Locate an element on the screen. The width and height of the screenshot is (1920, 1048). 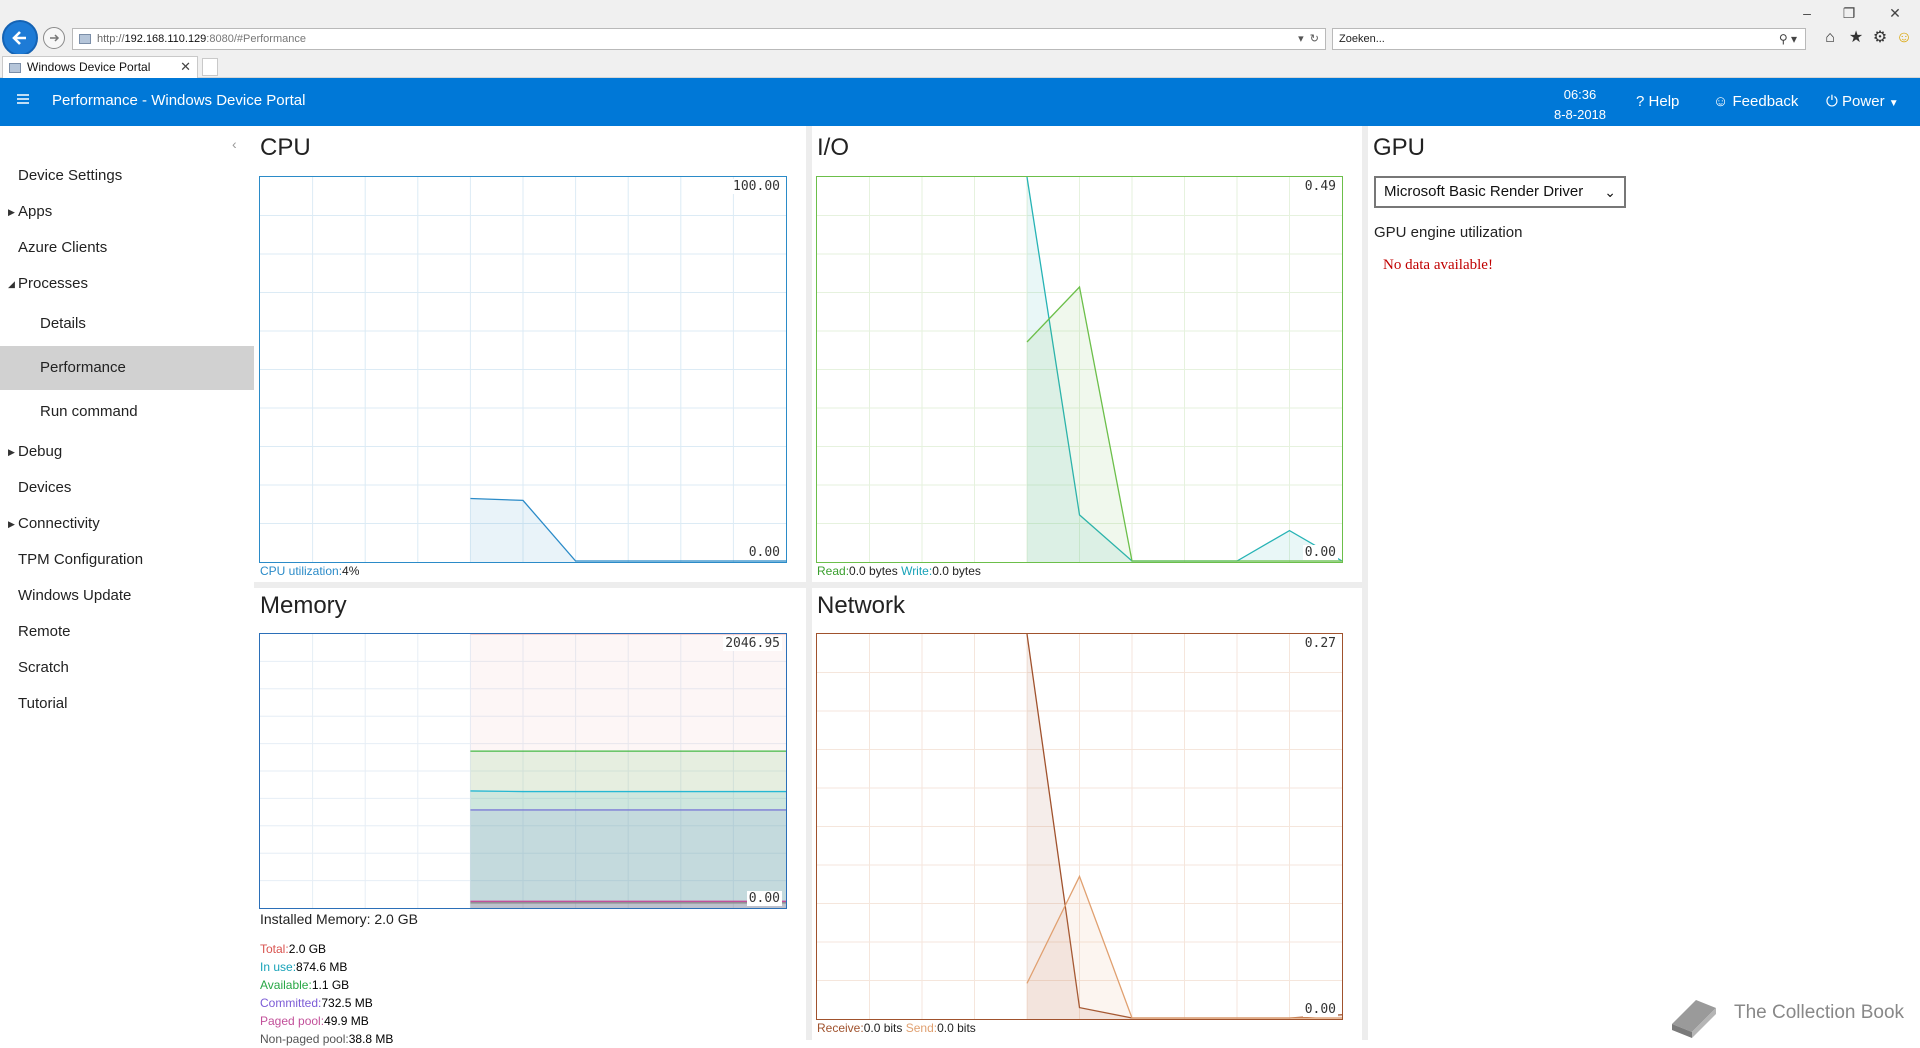
favorites-star-icon: ★ is located at coordinates (1856, 38).